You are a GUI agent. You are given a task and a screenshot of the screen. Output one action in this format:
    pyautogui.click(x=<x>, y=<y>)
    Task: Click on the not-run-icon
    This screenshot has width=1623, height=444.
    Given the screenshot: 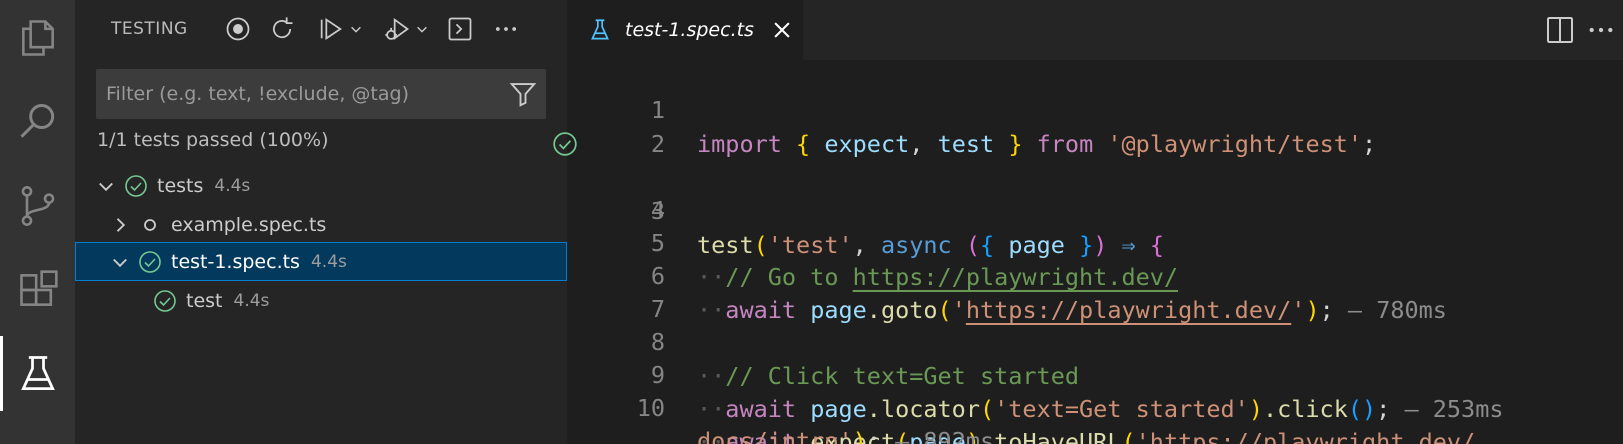 What is the action you would take?
    pyautogui.click(x=150, y=224)
    